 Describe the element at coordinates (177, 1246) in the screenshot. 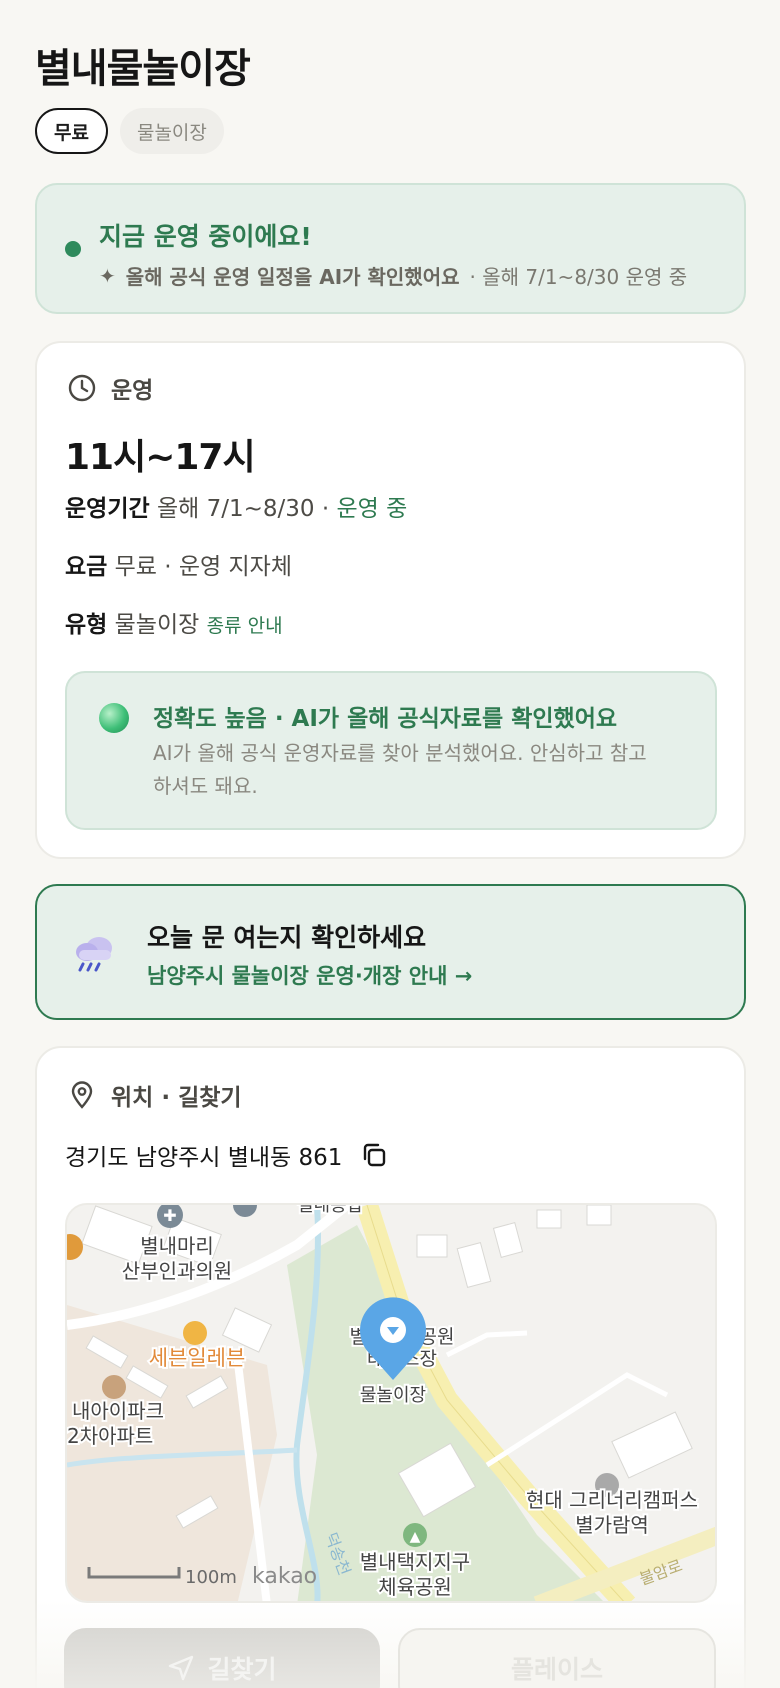

I see `map-label-clinic: 별내마리` at that location.